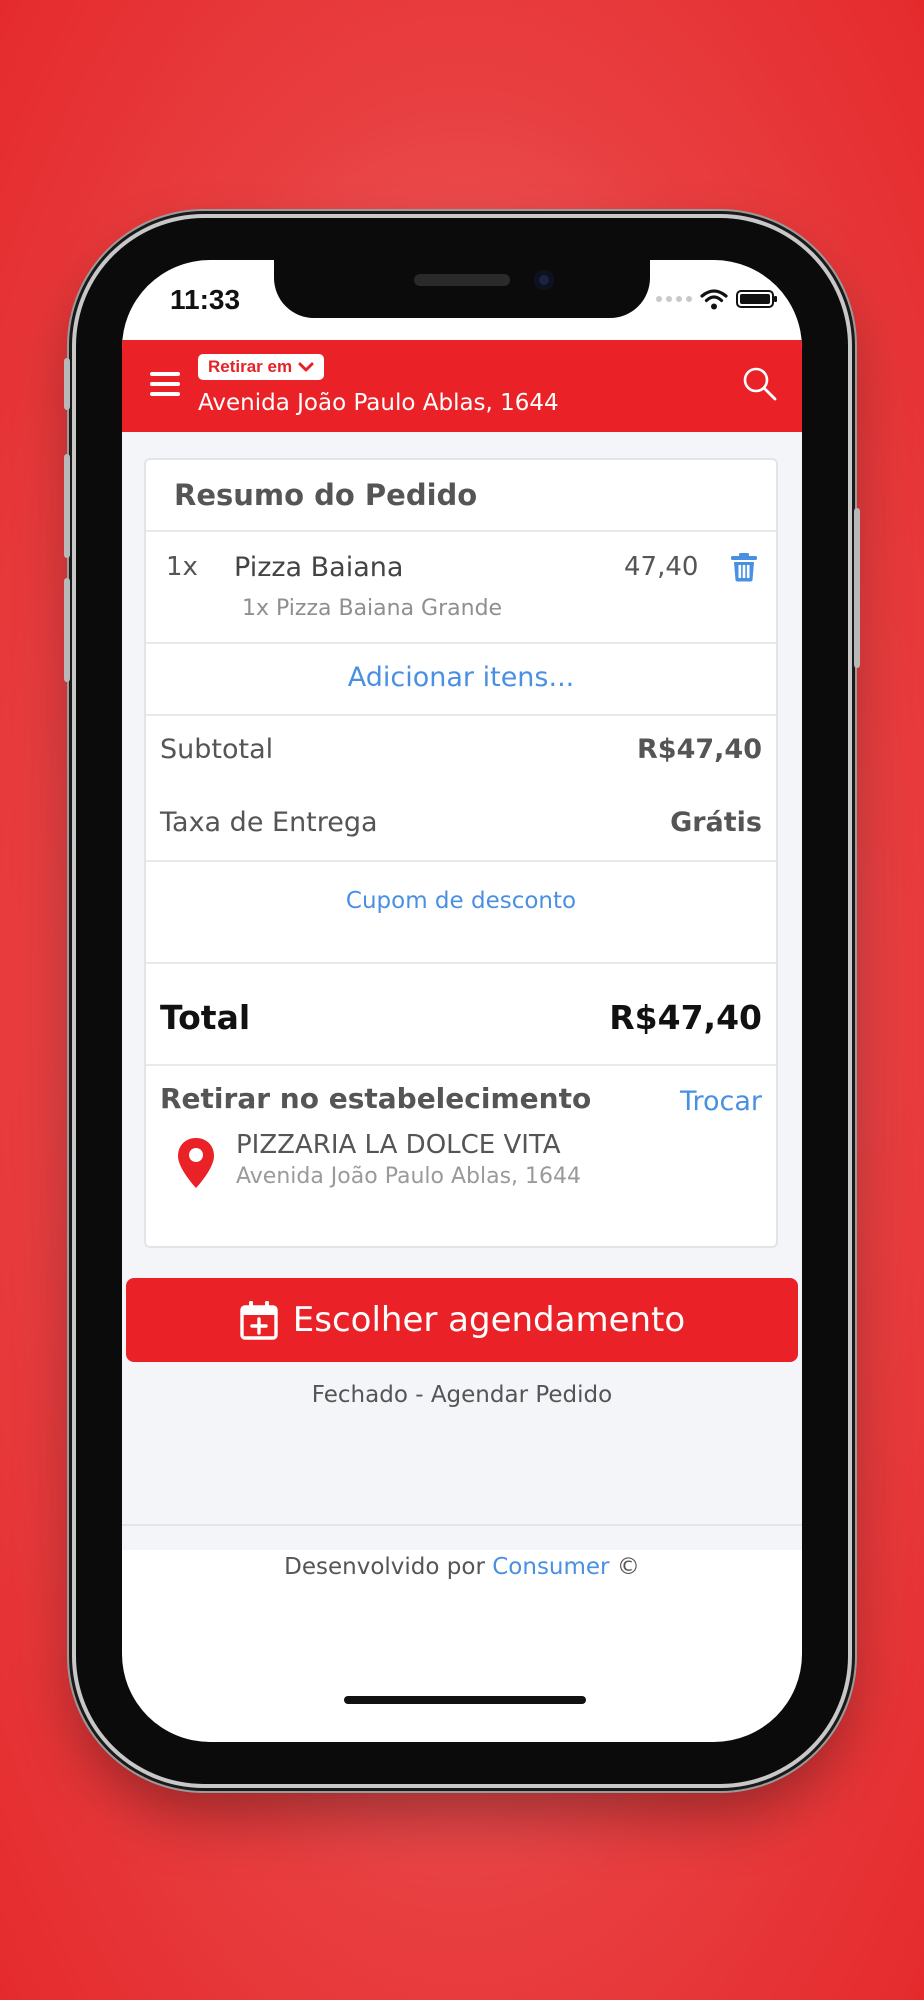 This screenshot has height=2000, width=924. Describe the element at coordinates (699, 749) in the screenshot. I see `subtotal-value: R$47,40` at that location.